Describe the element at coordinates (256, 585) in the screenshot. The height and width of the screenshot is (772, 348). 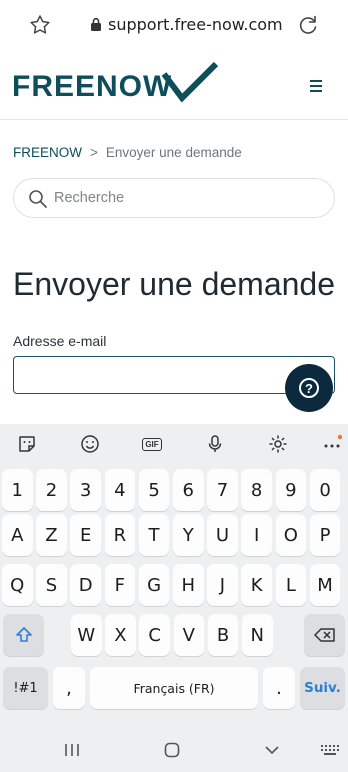
I see `key-k: K` at that location.